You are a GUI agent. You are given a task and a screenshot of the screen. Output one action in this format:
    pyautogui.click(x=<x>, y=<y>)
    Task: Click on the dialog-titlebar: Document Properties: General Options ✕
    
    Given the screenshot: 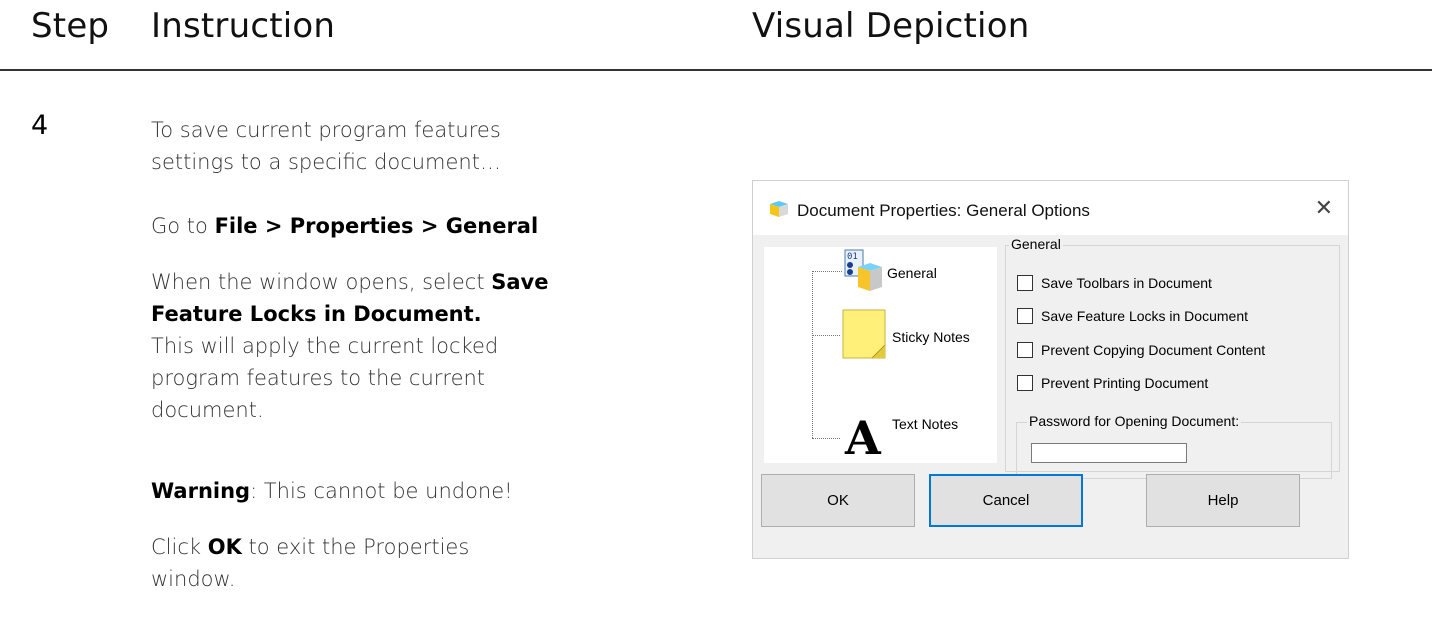 What is the action you would take?
    pyautogui.click(x=1050, y=208)
    